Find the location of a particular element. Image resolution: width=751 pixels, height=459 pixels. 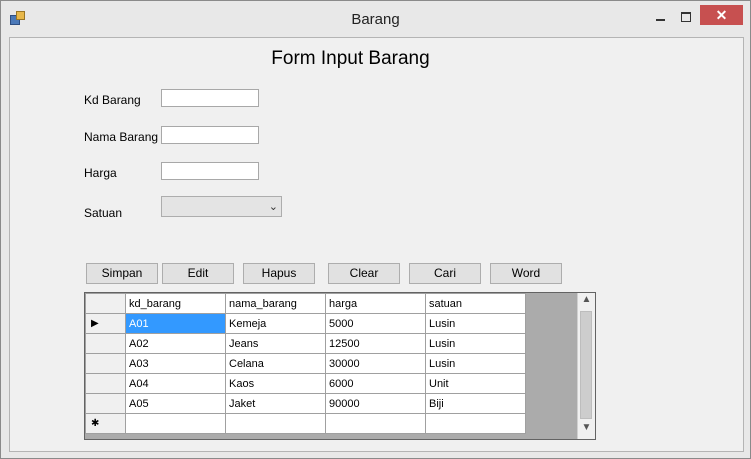

scroll-thumb is located at coordinates (586, 365).